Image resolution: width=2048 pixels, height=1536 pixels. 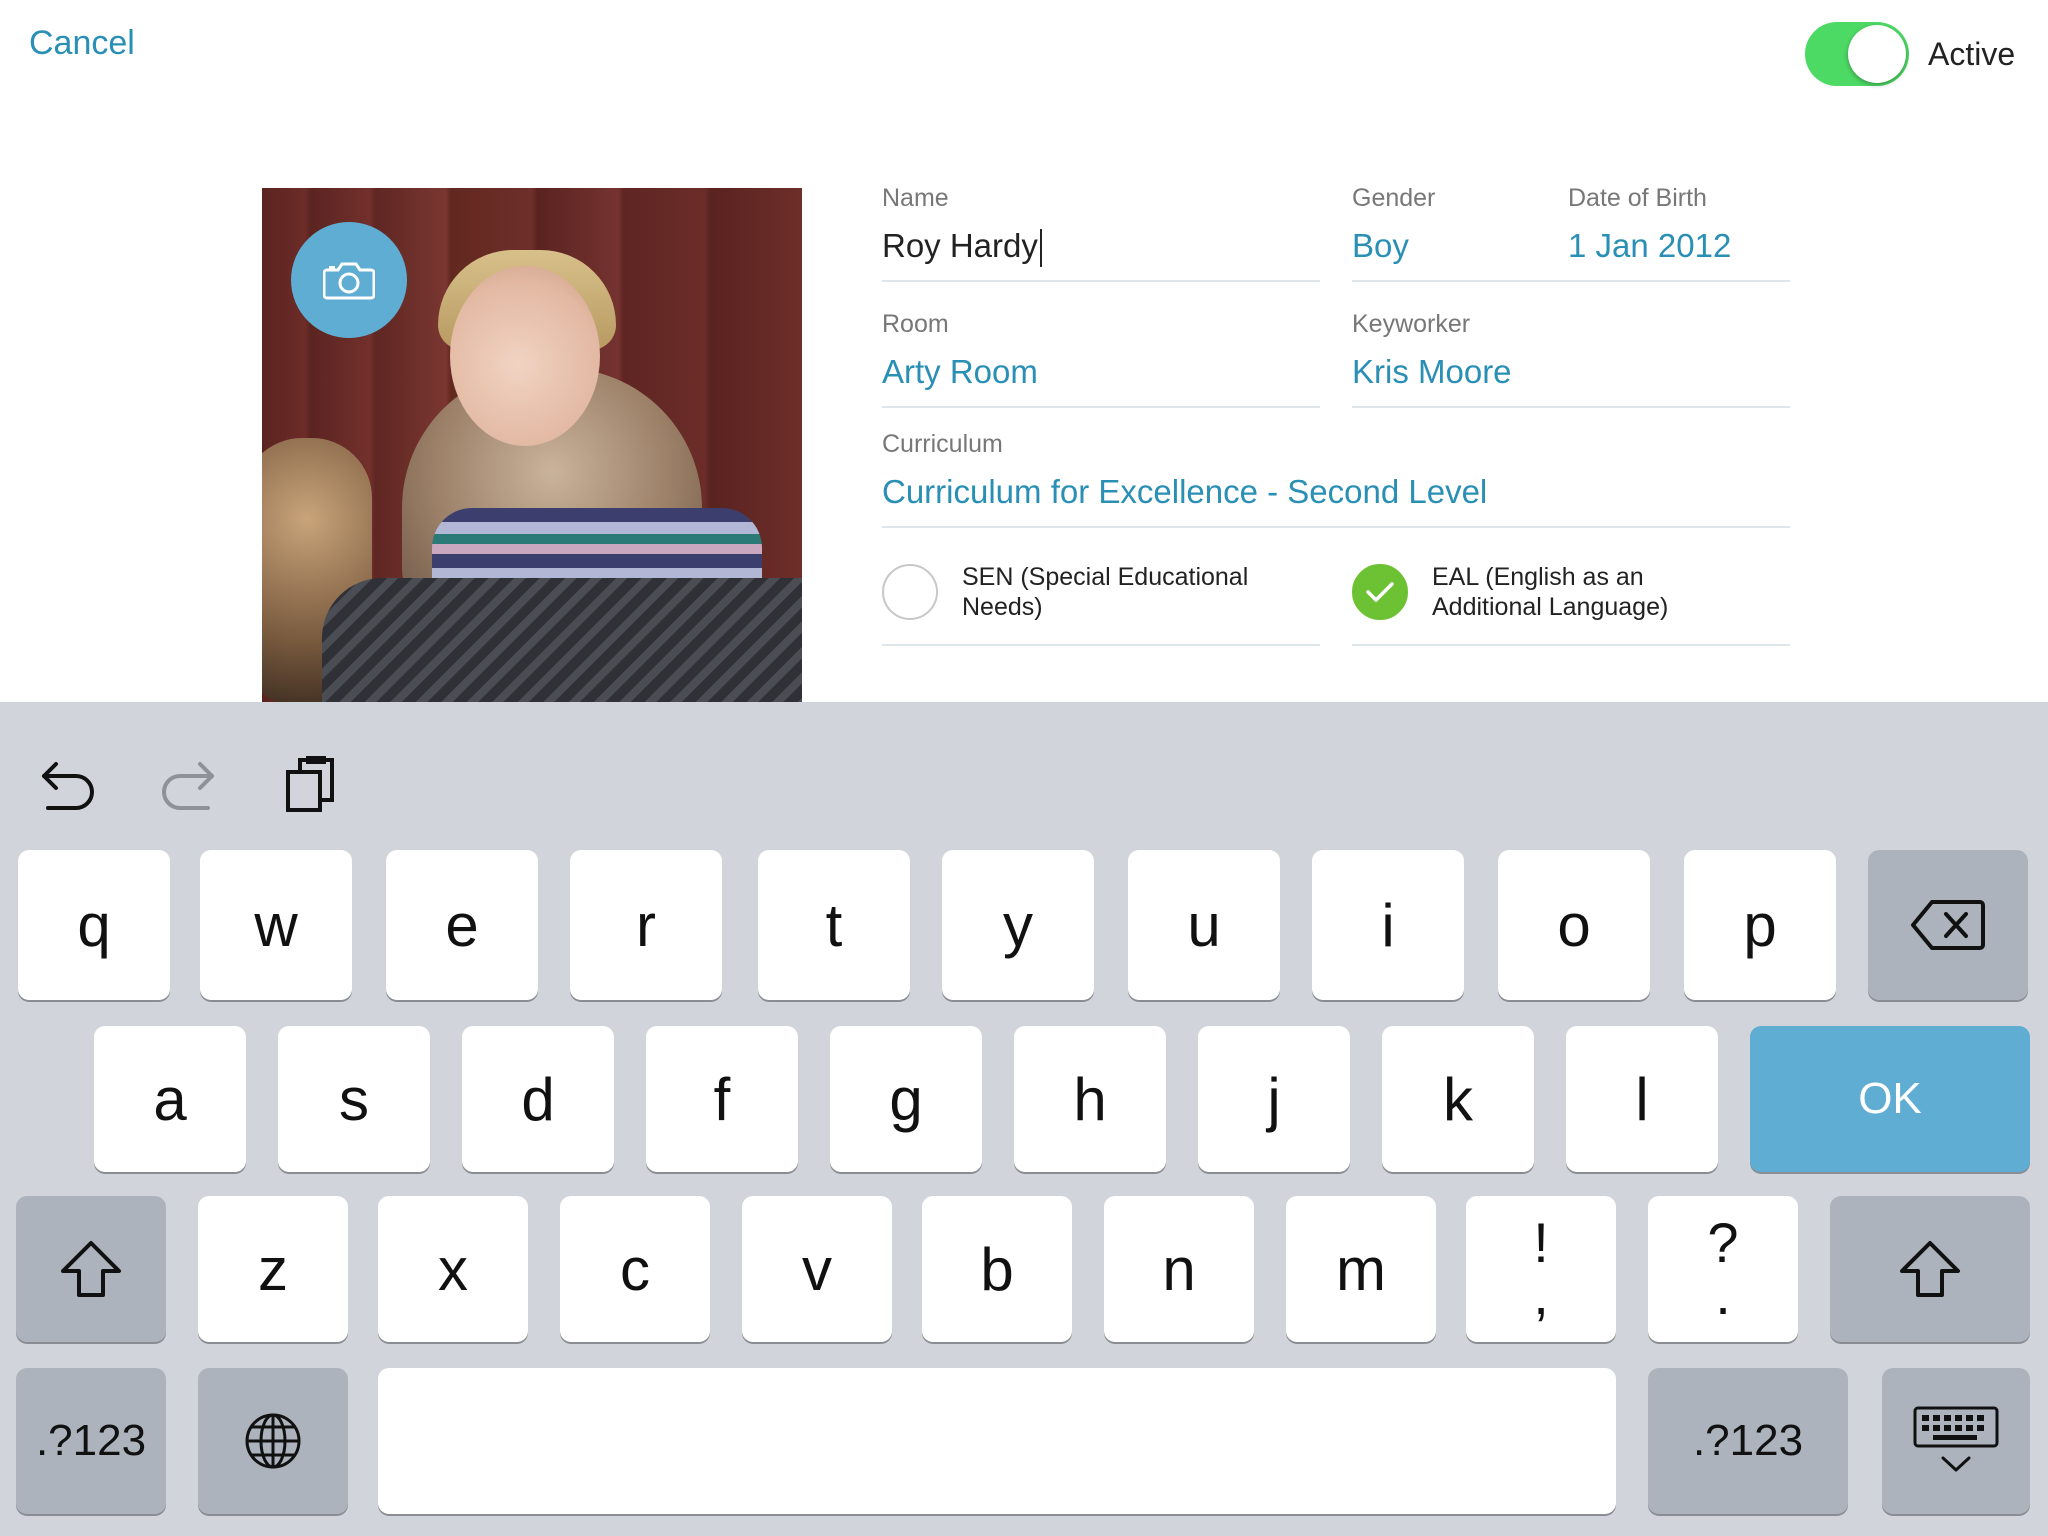 I want to click on key-p: p, so click(x=1760, y=925).